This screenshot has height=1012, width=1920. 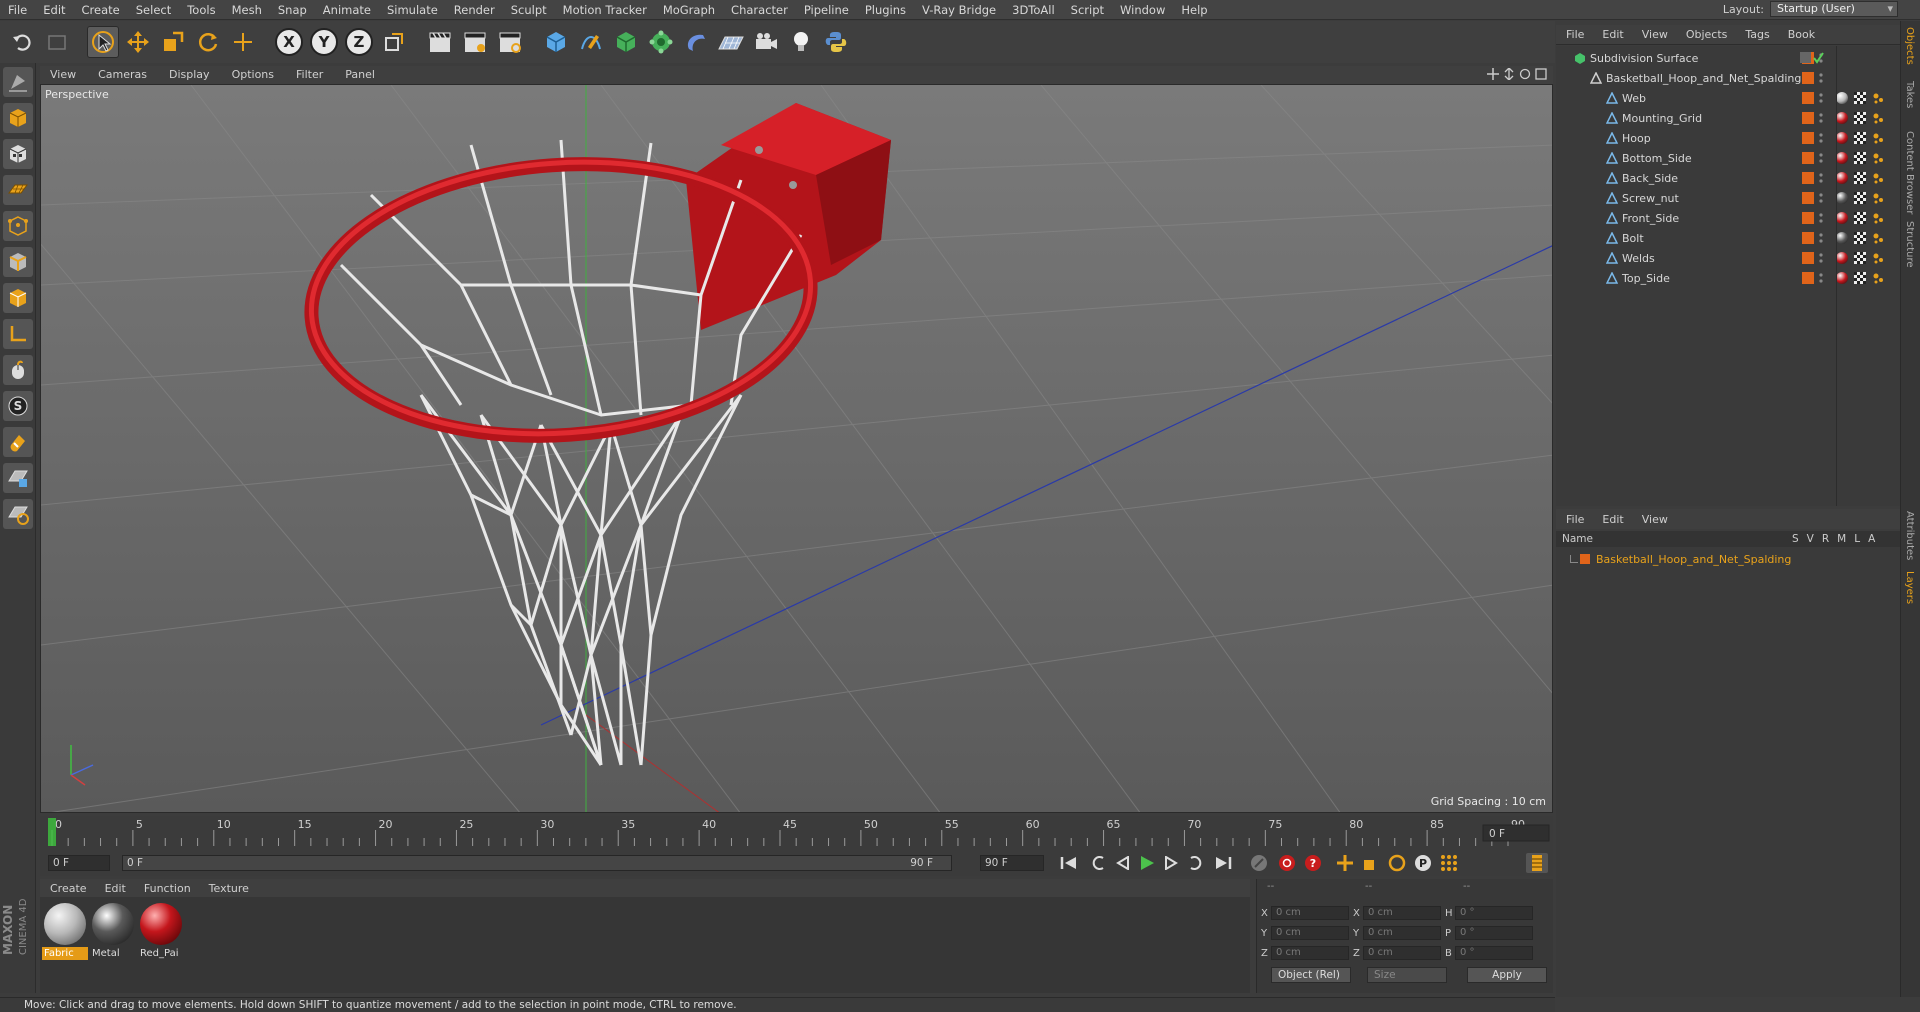 I want to click on menu-sculpt: Sculpt, so click(x=529, y=10).